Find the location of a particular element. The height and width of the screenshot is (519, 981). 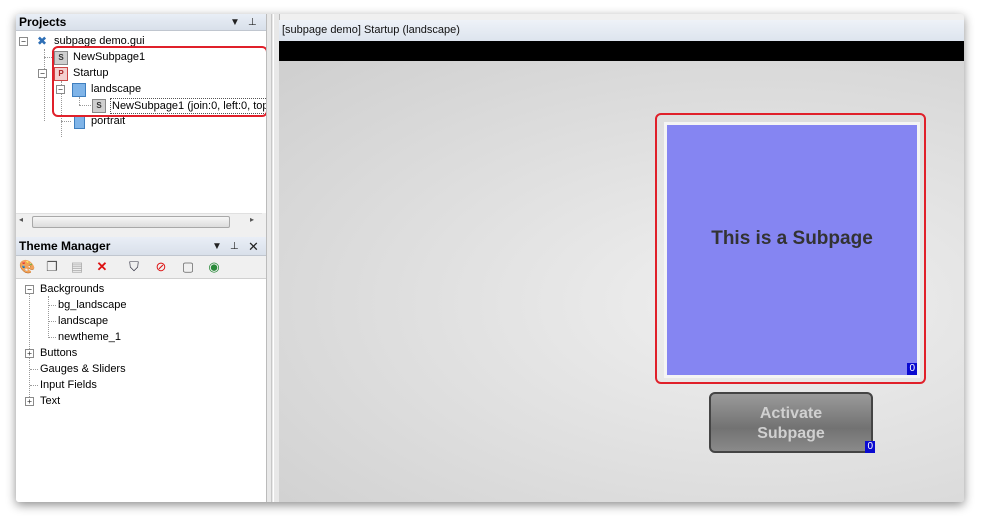

globe-icon: ◉ is located at coordinates (214, 267).